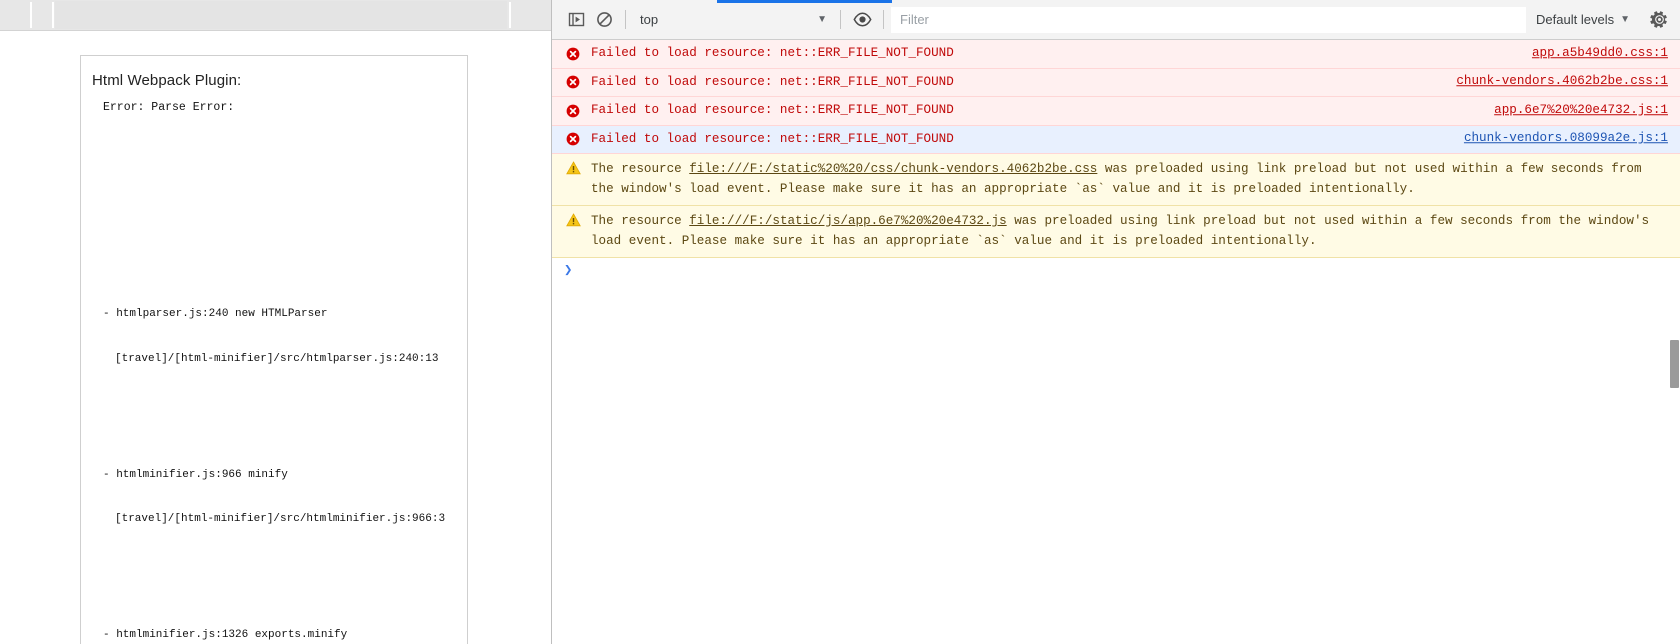 This screenshot has width=1680, height=644. Describe the element at coordinates (576, 20) in the screenshot. I see `show-console-sidebar-icon` at that location.